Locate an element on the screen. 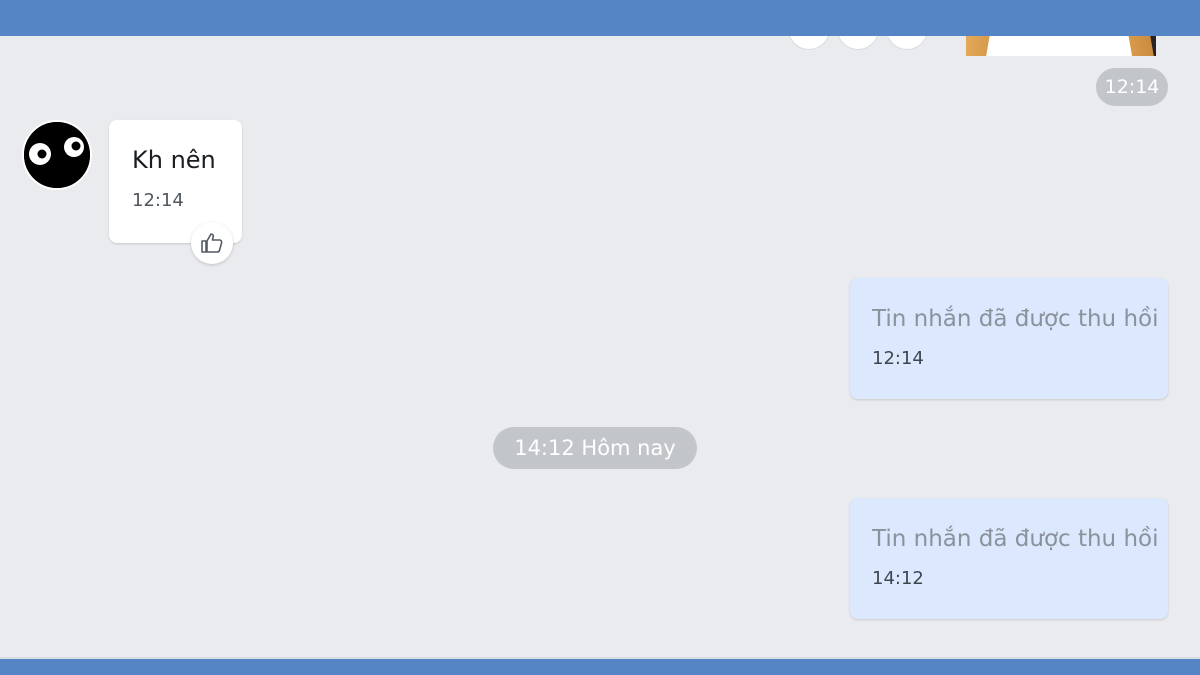 The height and width of the screenshot is (675, 1200). window-header-bar is located at coordinates (600, 18).